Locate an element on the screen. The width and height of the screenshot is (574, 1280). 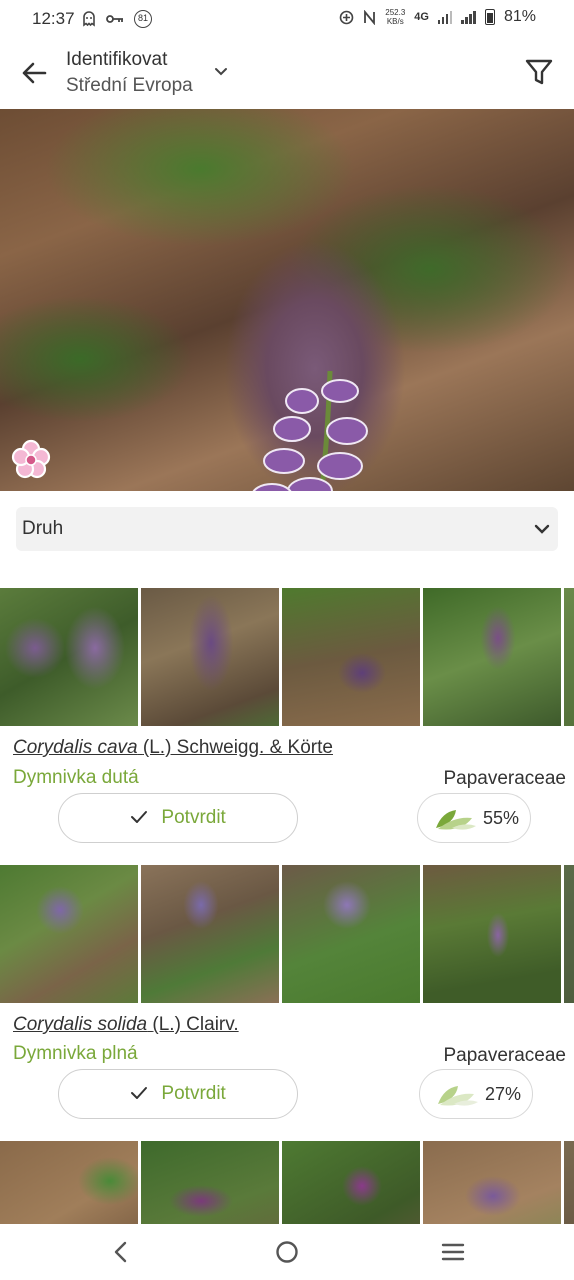
author: (L.) Schweigg. & Körte is located at coordinates (237, 747).